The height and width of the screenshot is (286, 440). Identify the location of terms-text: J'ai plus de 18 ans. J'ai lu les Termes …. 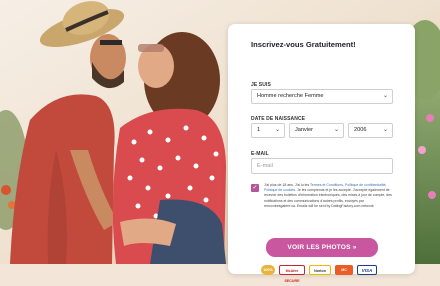
(330, 196).